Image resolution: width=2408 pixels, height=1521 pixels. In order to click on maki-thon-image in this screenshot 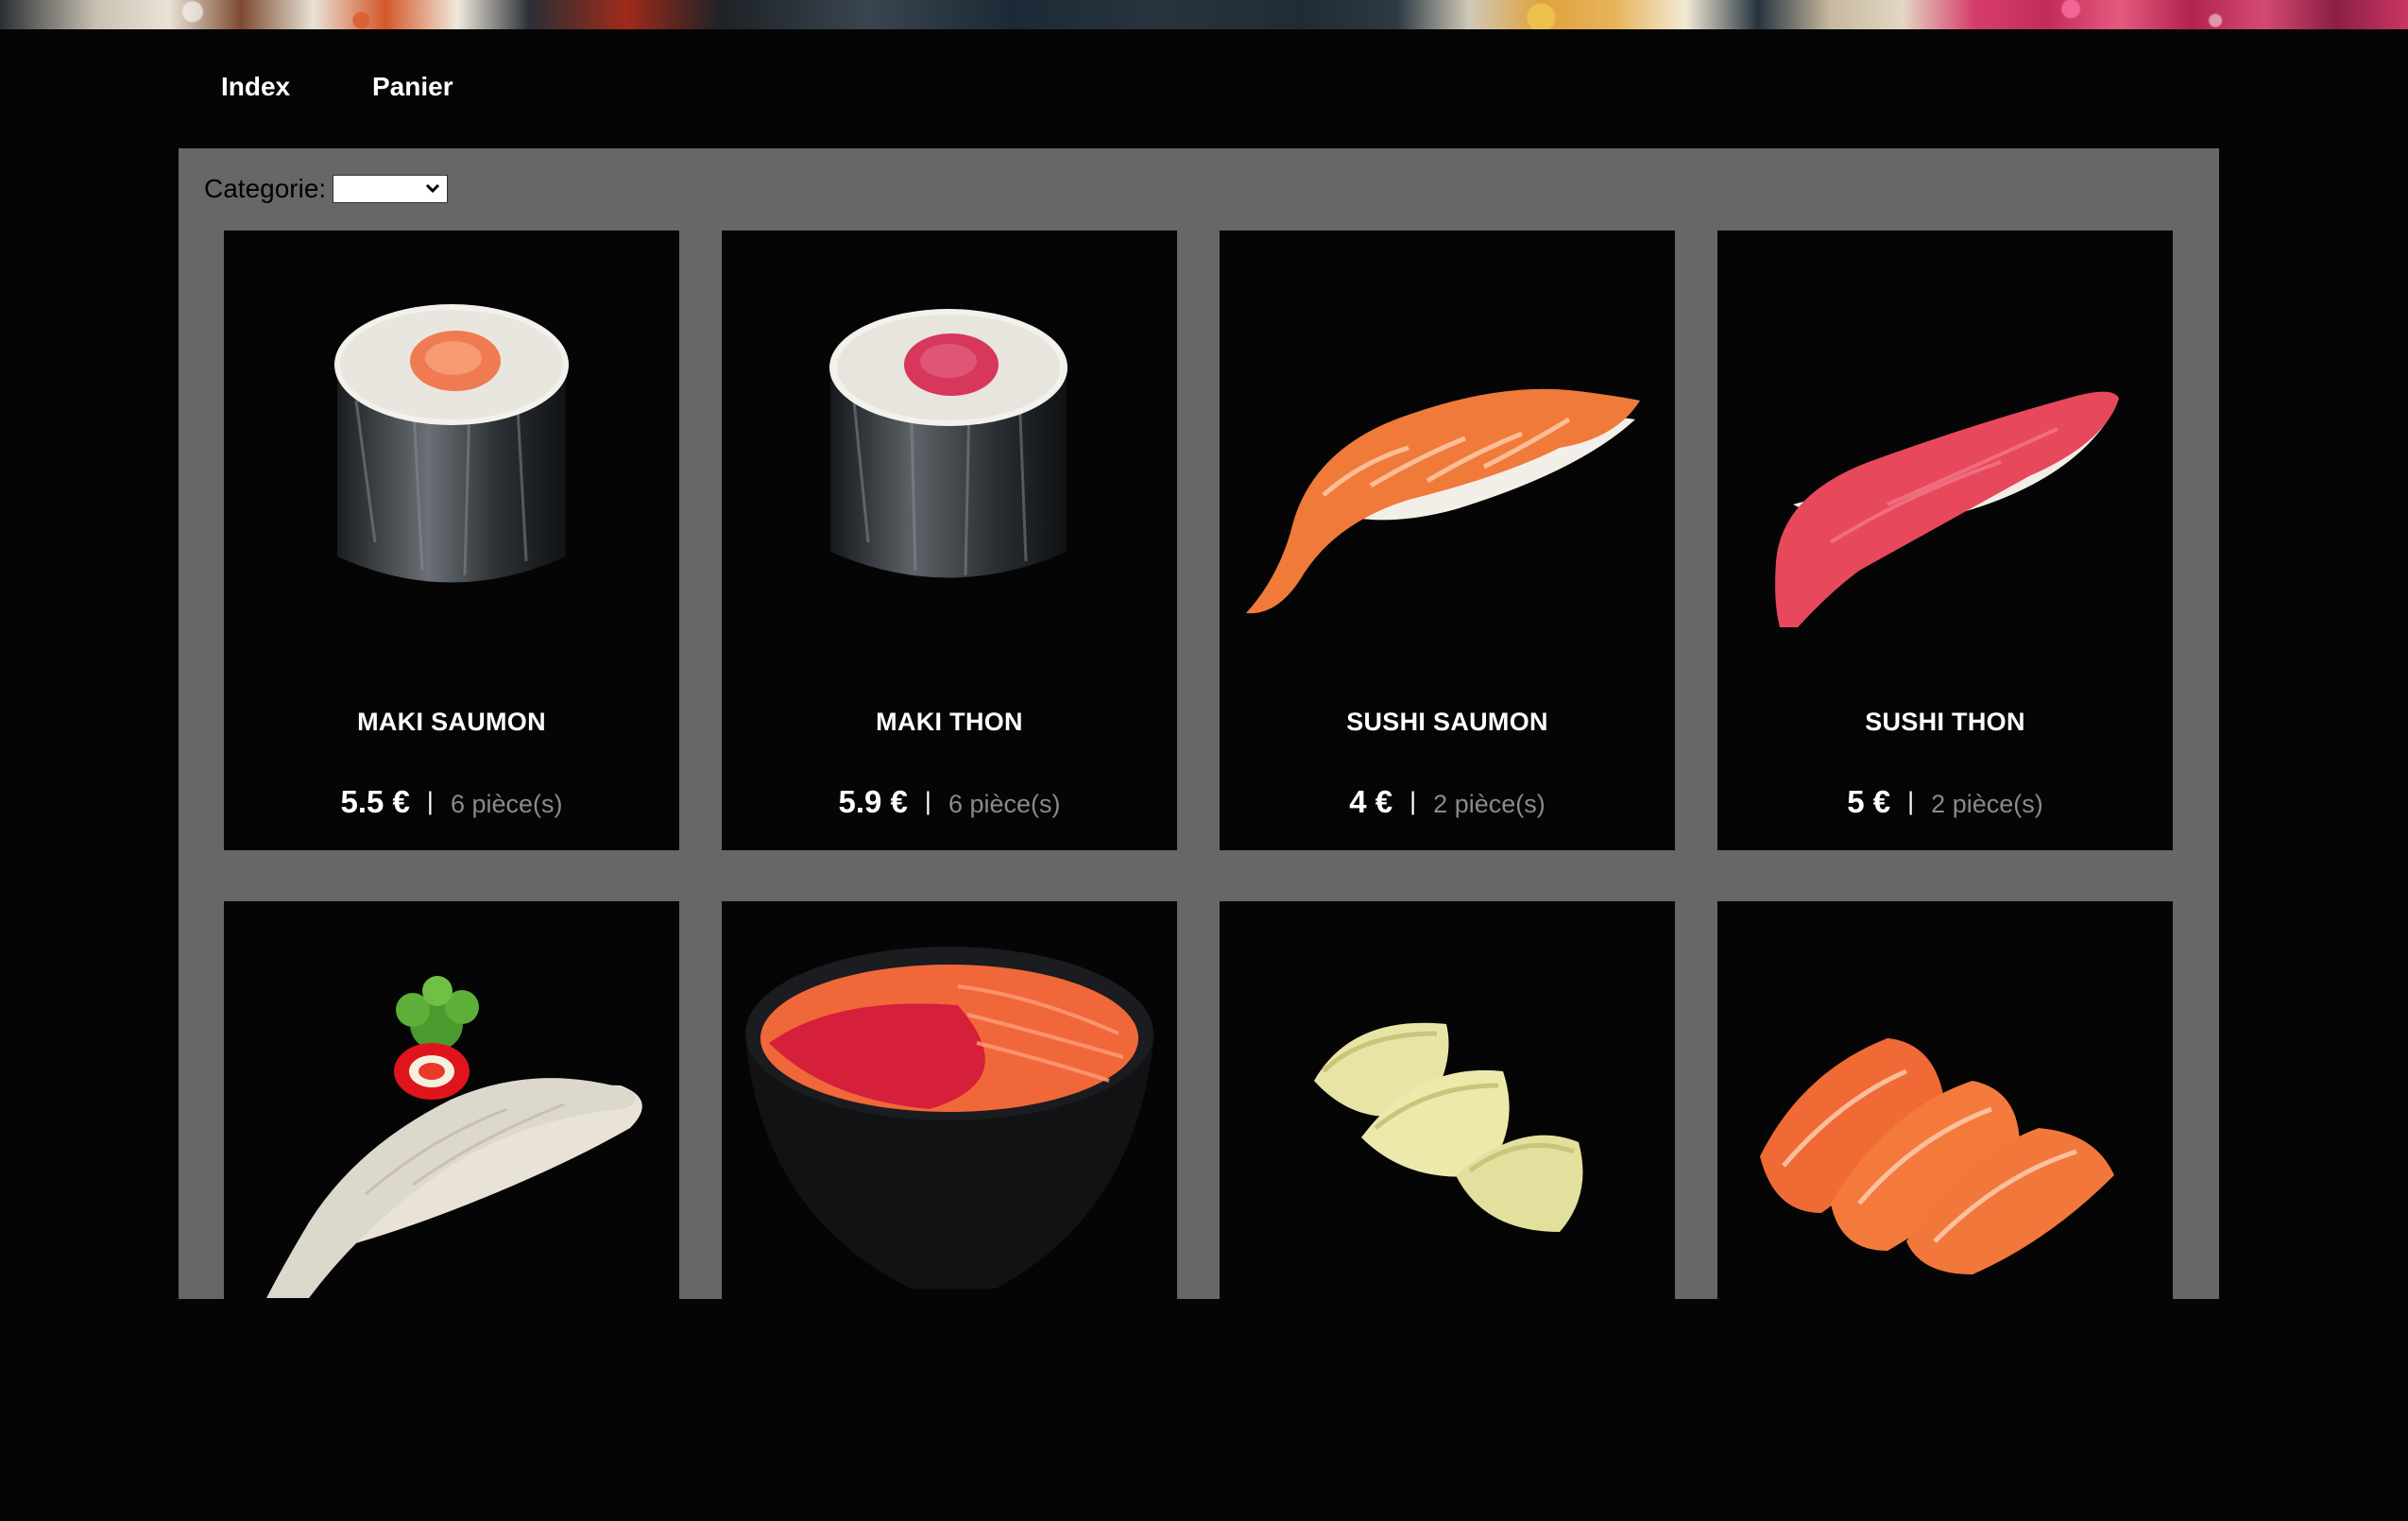, I will do `click(948, 443)`.